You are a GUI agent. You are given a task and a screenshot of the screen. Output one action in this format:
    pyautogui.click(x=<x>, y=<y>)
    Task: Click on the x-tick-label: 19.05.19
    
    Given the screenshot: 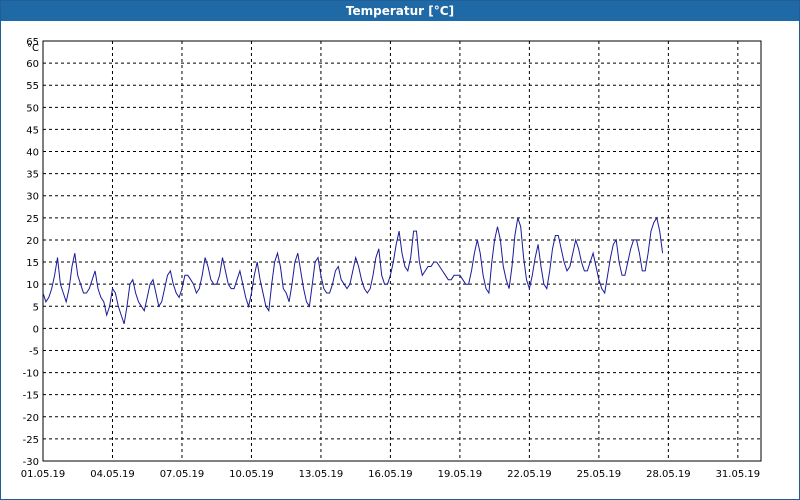 What is the action you would take?
    pyautogui.click(x=460, y=474)
    